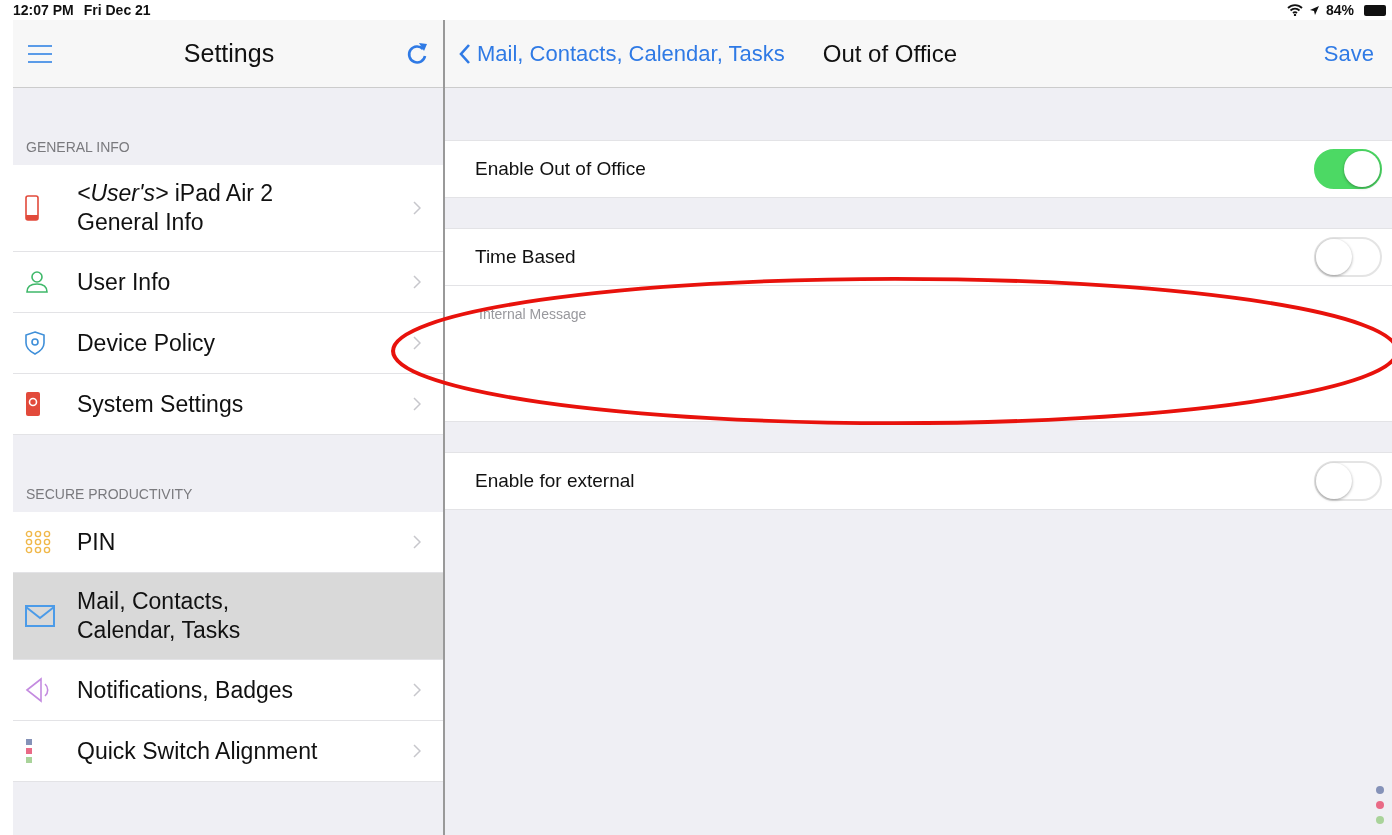 Image resolution: width=1392 pixels, height=835 pixels. I want to click on setting-label: Enable for external, so click(555, 481).